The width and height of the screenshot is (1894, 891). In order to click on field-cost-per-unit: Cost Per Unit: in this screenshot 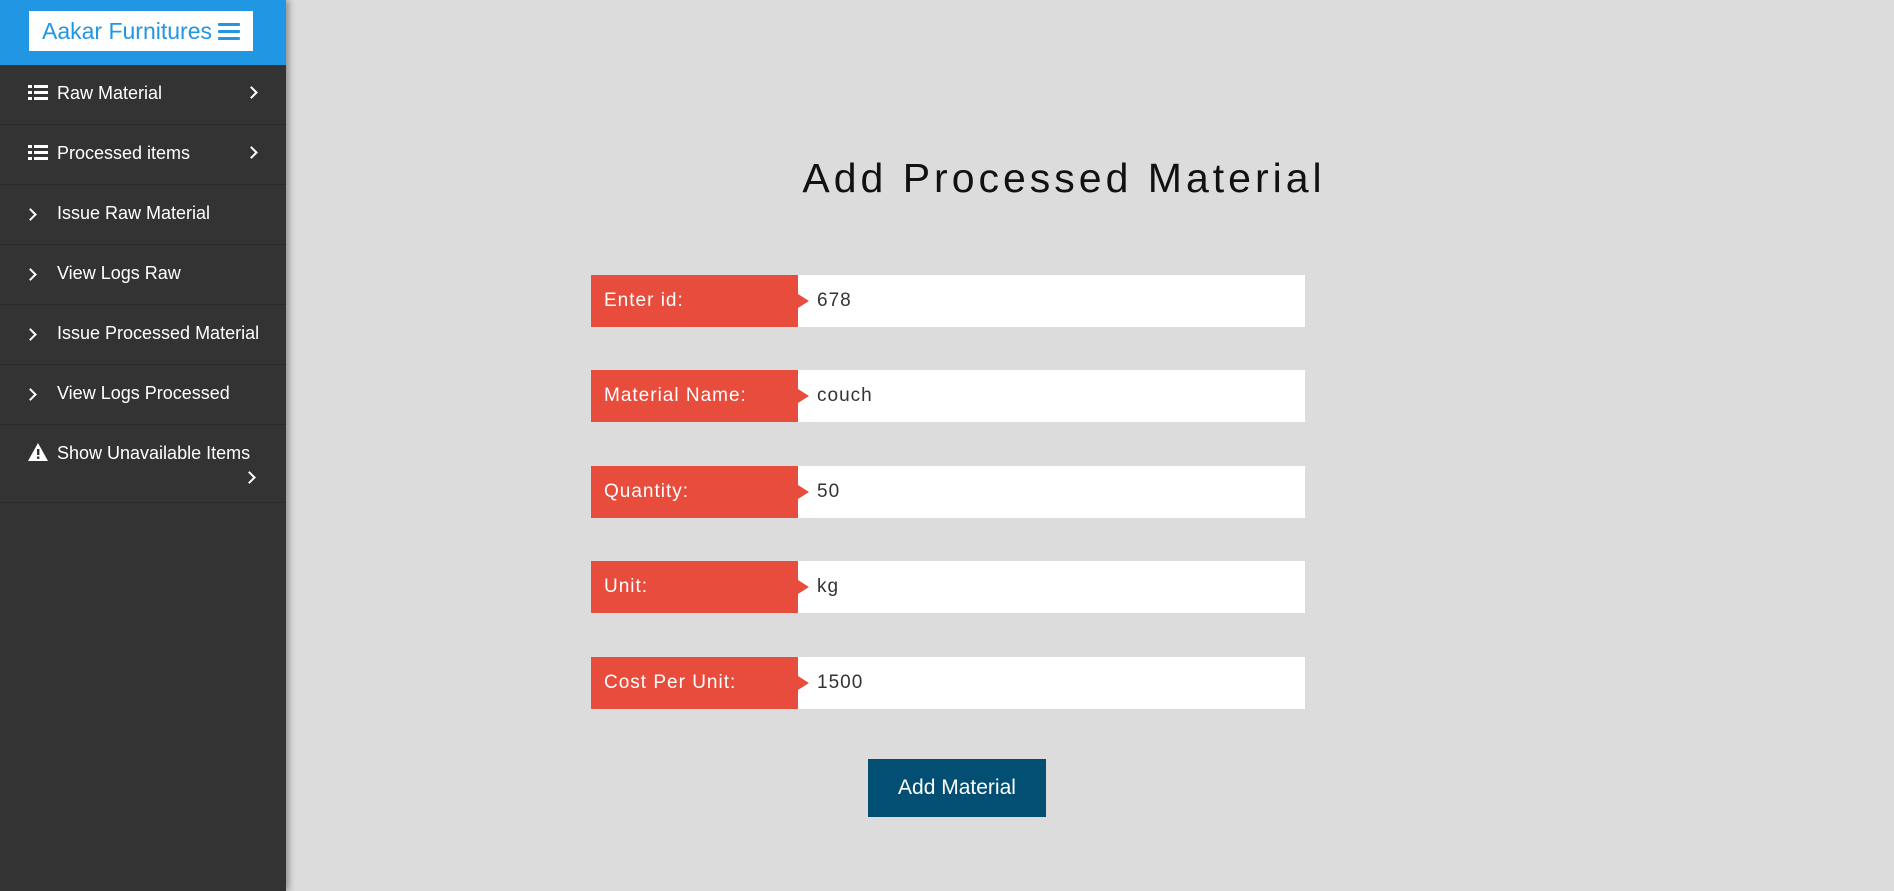, I will do `click(948, 683)`.